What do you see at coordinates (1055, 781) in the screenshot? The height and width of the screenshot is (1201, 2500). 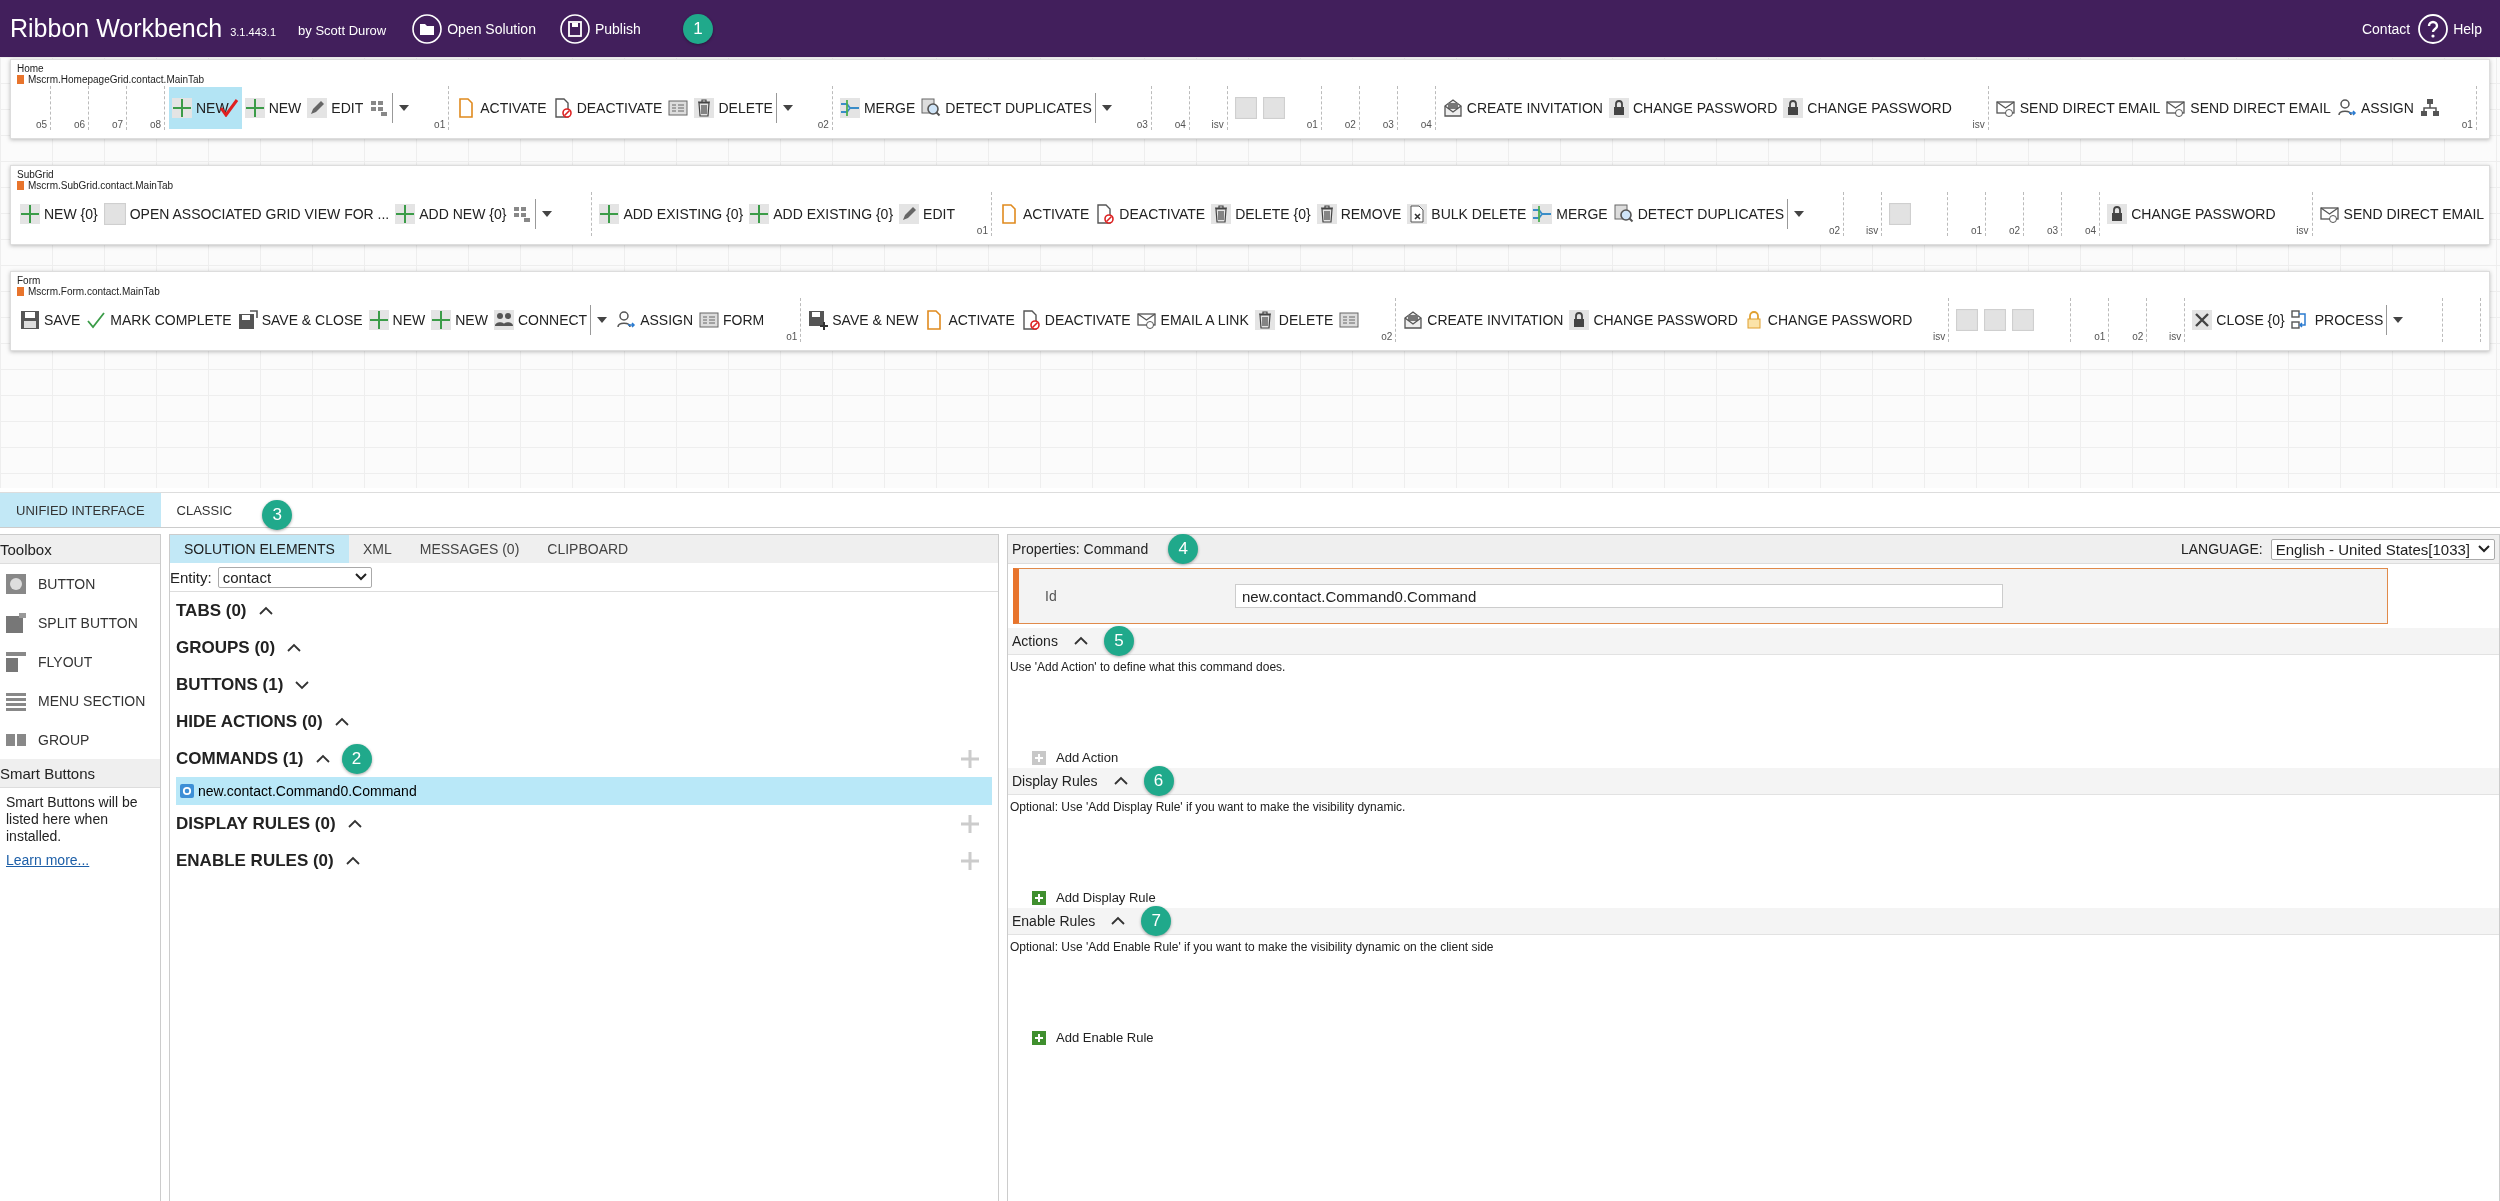 I see `section-title: Display Rules` at bounding box center [1055, 781].